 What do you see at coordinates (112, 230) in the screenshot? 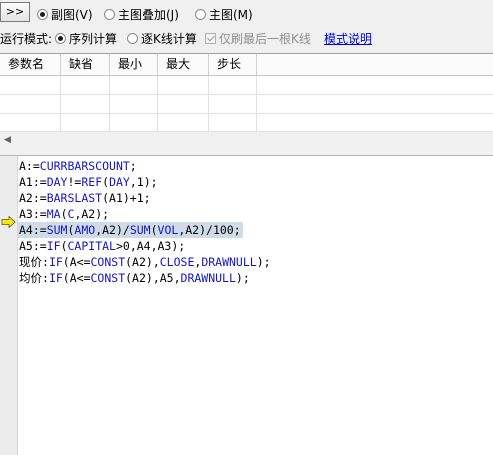
I see `code-text: ,A2)/` at bounding box center [112, 230].